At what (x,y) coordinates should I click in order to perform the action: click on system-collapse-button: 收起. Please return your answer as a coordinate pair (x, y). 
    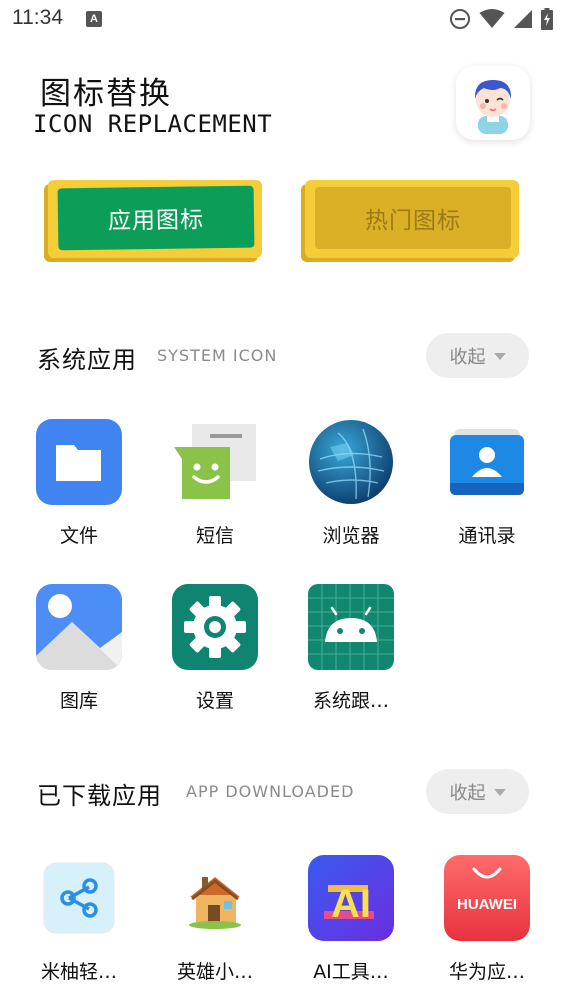
    Looking at the image, I should click on (477, 355).